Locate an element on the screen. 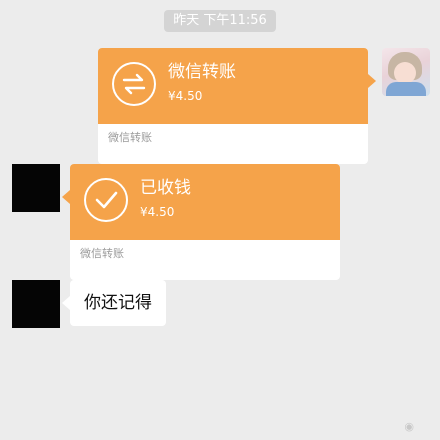 This screenshot has height=440, width=440. watermark: ◉ is located at coordinates (411, 427).